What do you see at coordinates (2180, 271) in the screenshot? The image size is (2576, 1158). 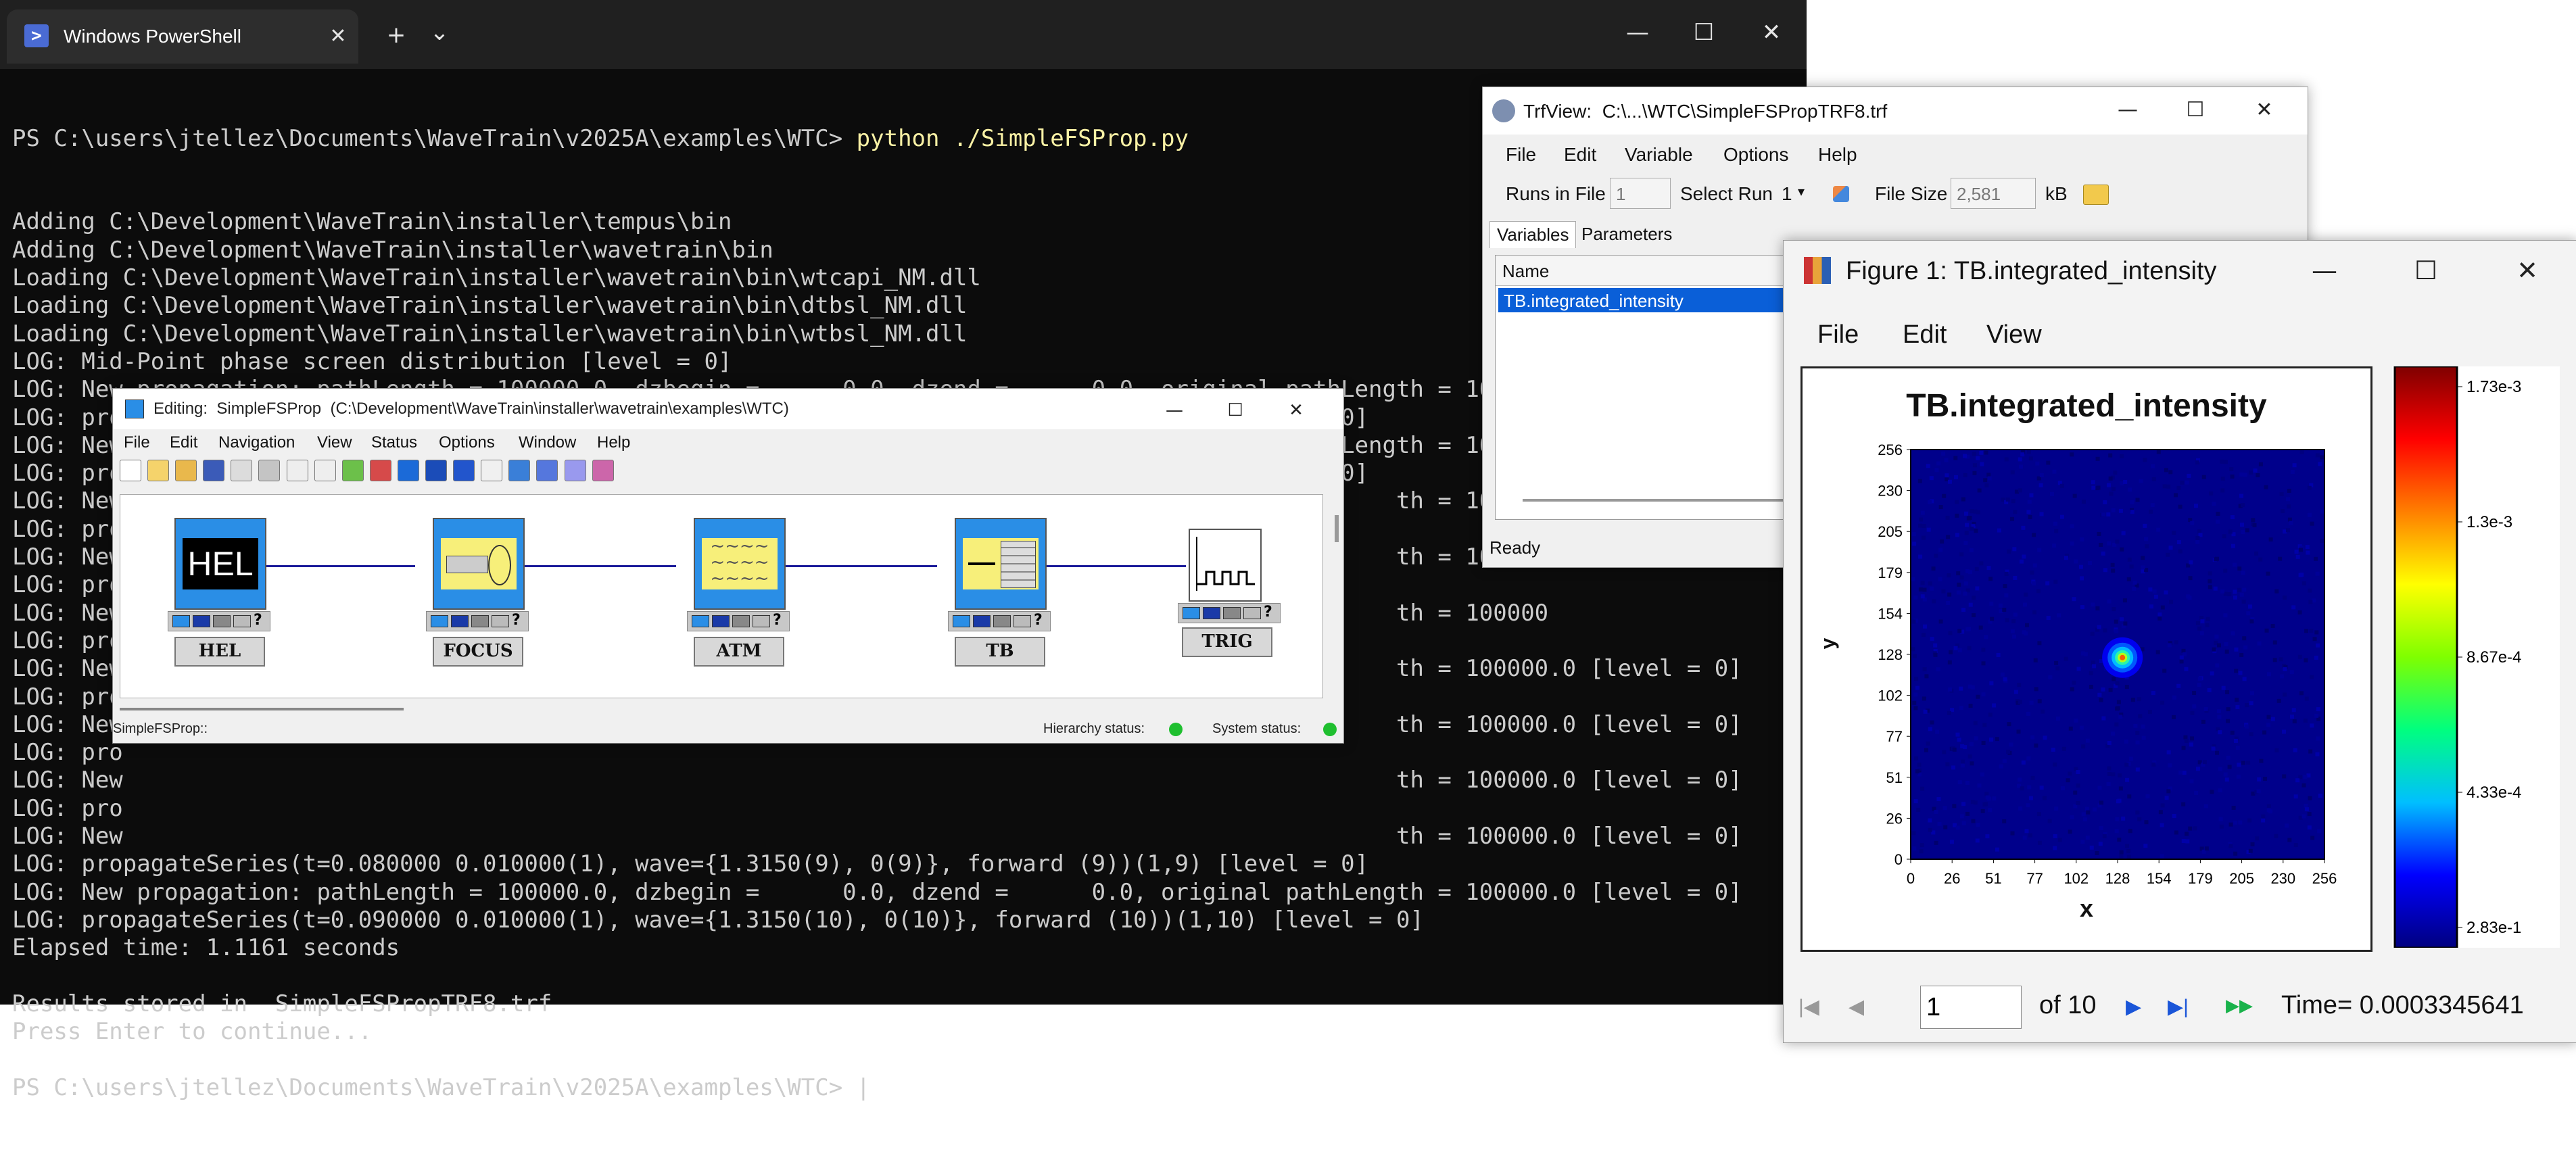 I see `figure-title-bar: Figure 1: TB.integrated_intensity — ☐ ✕` at bounding box center [2180, 271].